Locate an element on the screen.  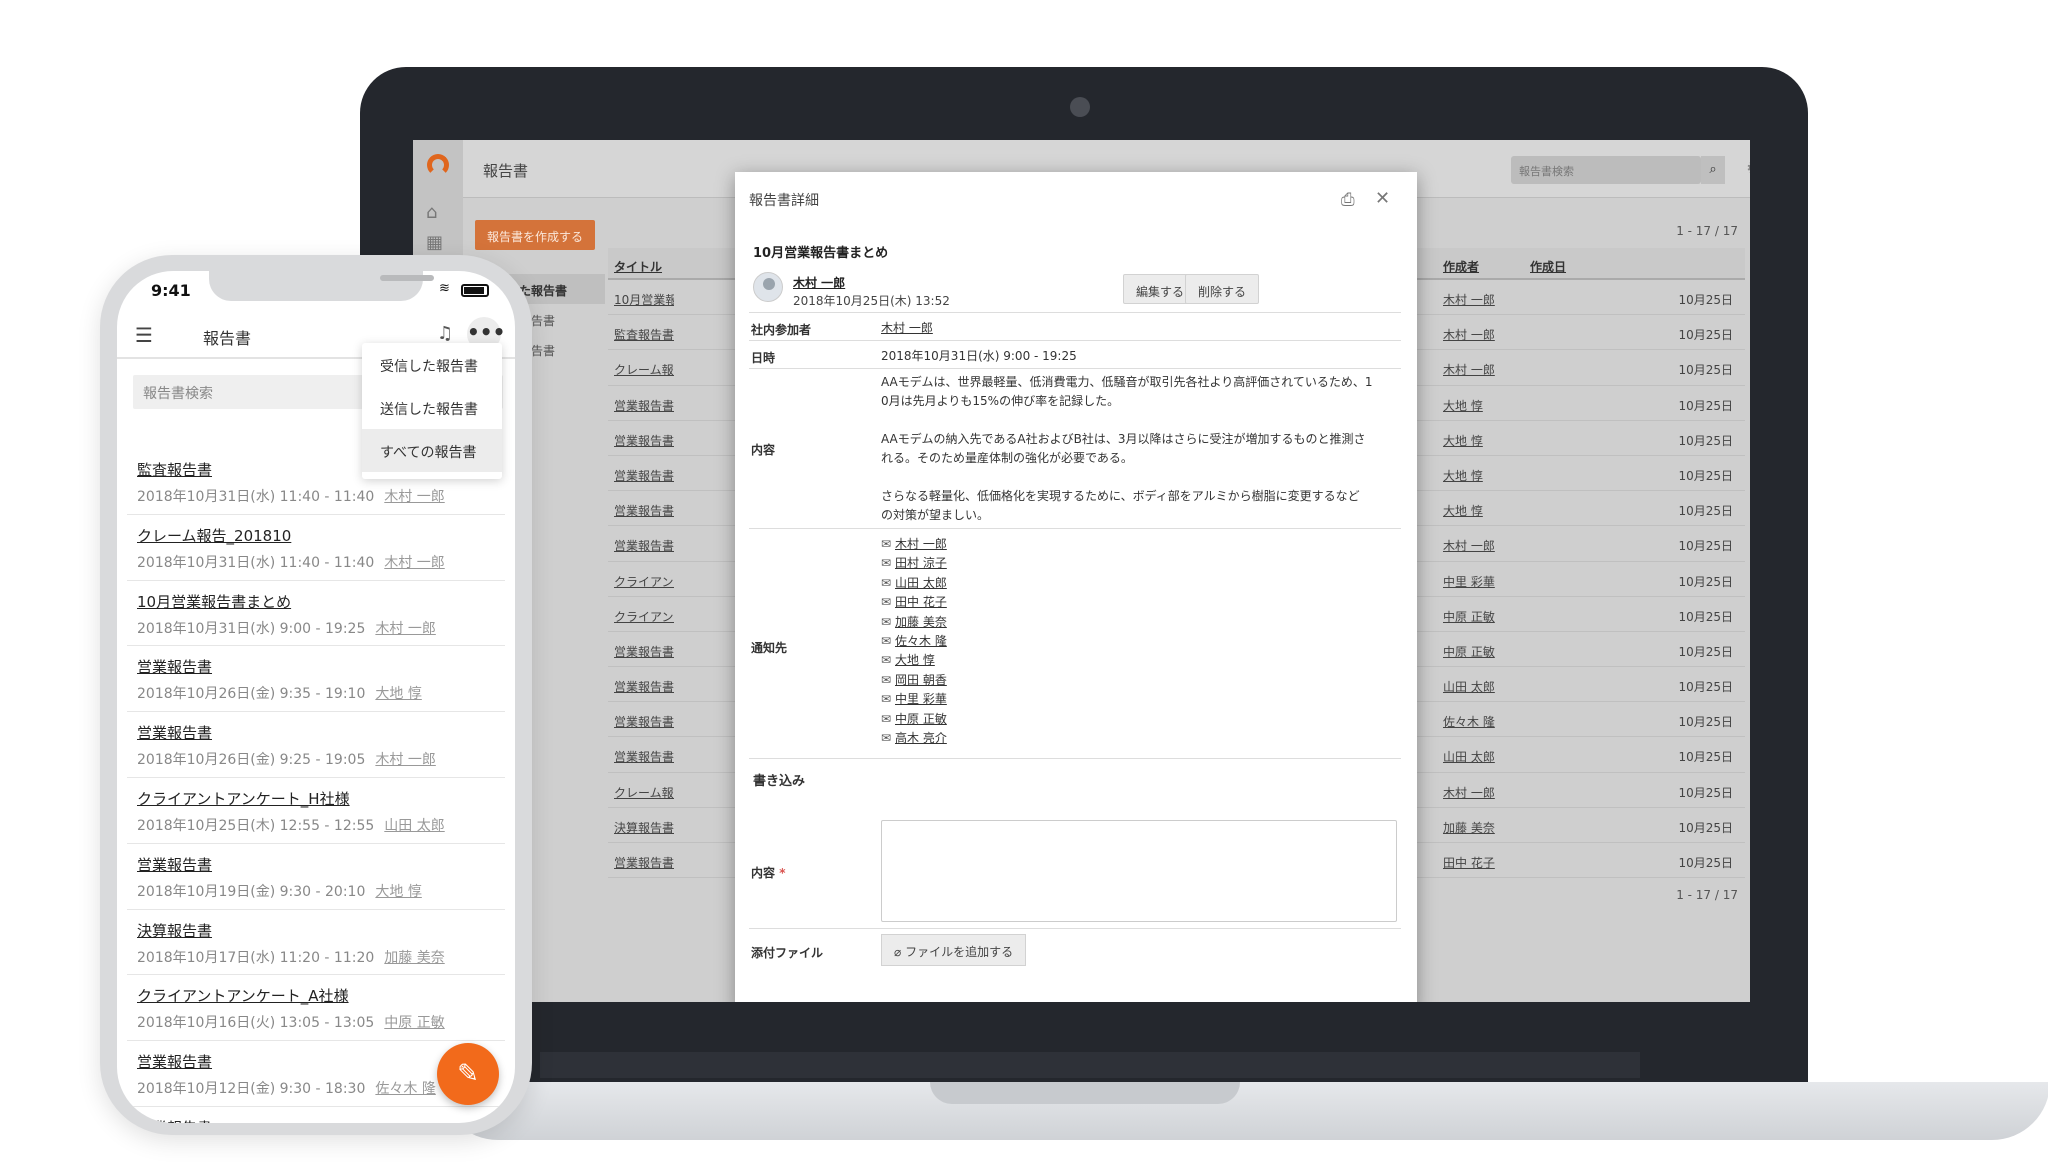
dropdown-item-received: 受信した報告書 is located at coordinates (432, 364).